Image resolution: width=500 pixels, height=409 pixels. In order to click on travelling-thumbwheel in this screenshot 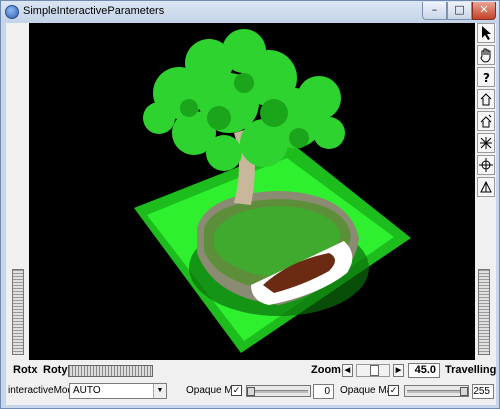, I will do `click(484, 312)`.